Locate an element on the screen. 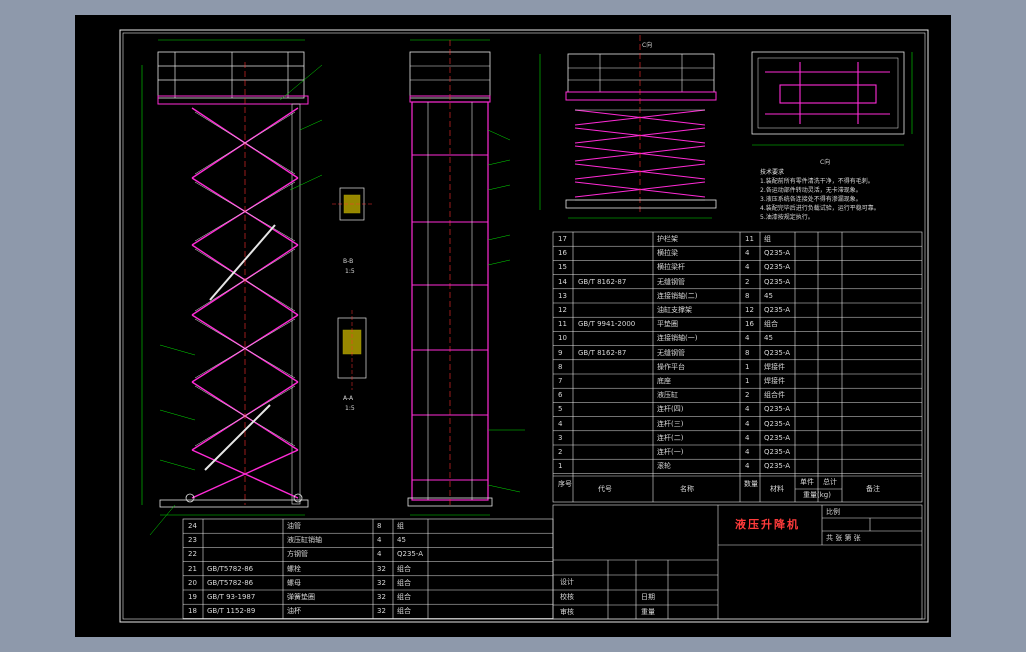  table-cell-name: 螺母 is located at coordinates (294, 582).